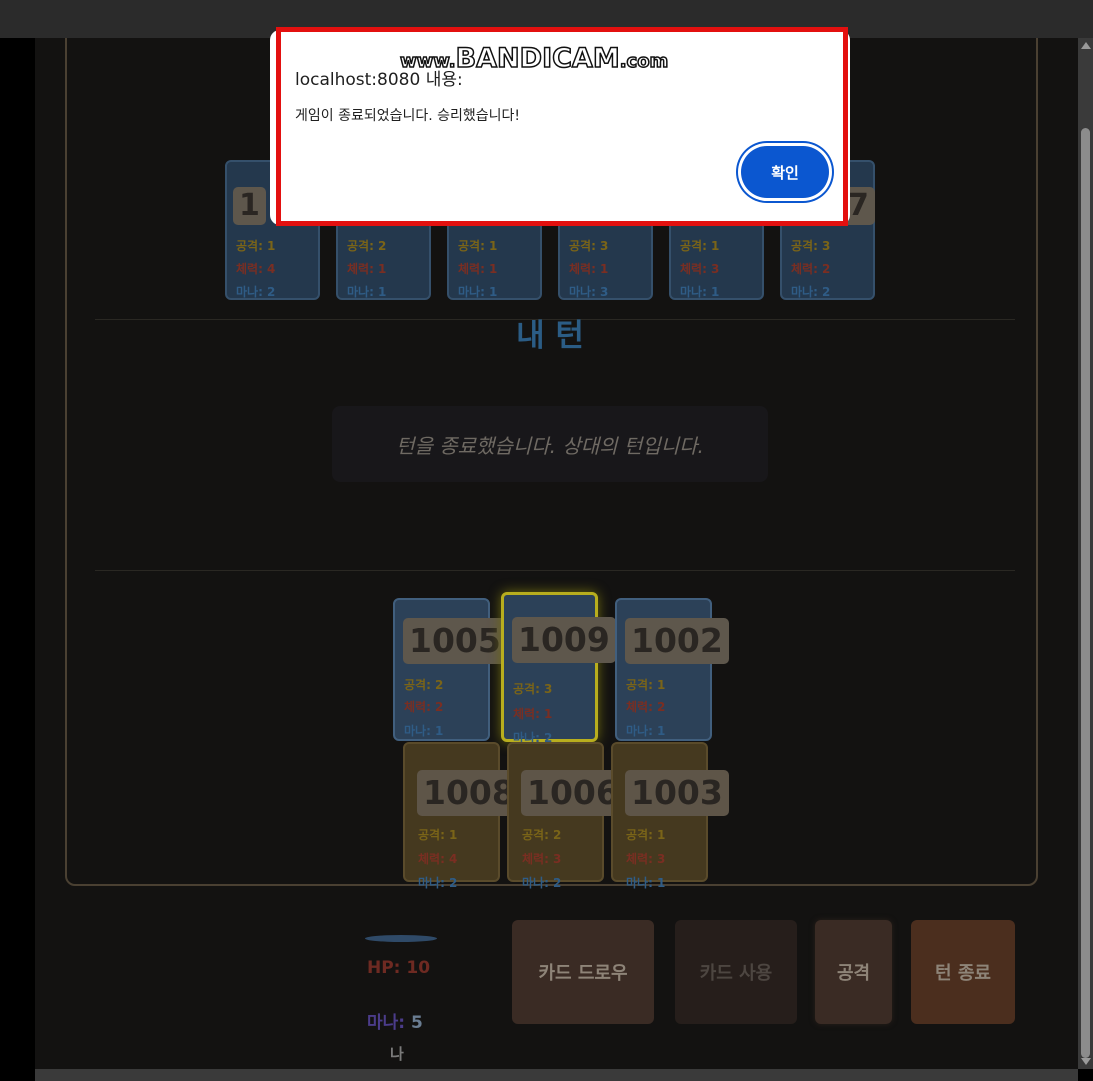 This screenshot has height=1081, width=1093. What do you see at coordinates (589, 292) in the screenshot?
I see `card-mana: 마나: 3` at bounding box center [589, 292].